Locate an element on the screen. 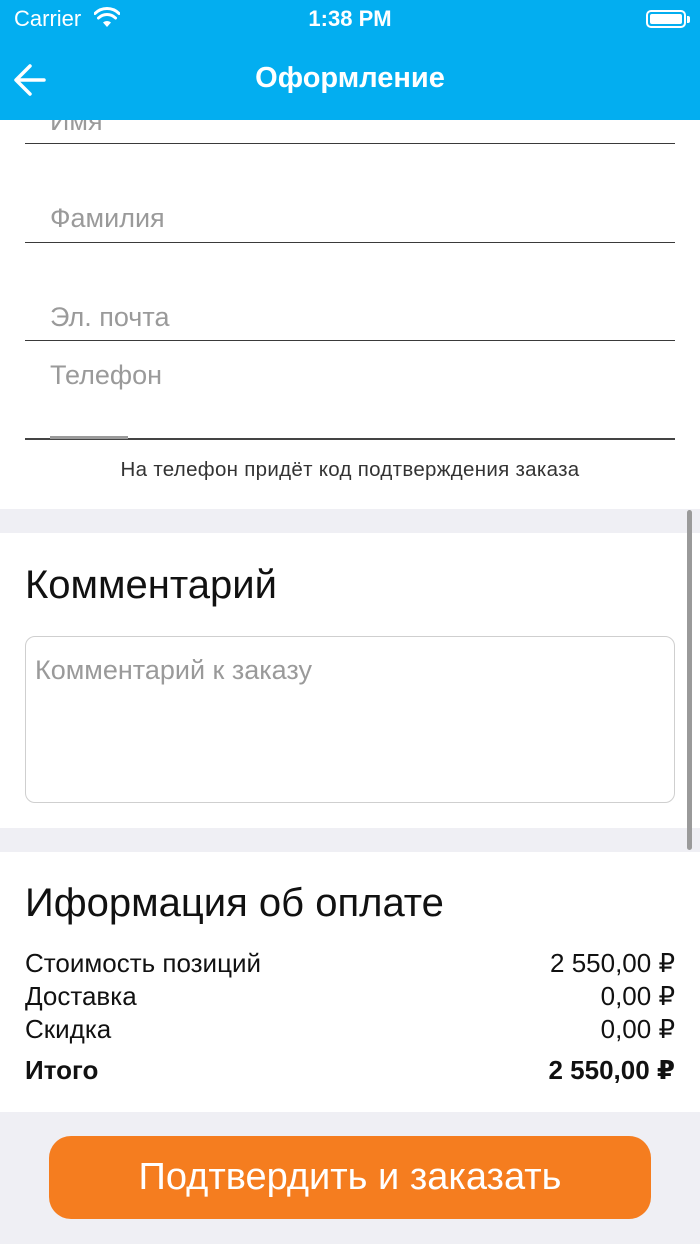  payment-row-label: Стоимость позиций is located at coordinates (143, 963).